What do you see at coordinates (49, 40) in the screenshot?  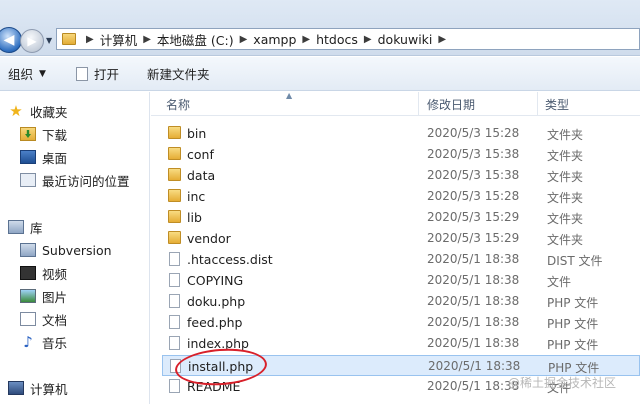 I see `recent-pages-dropdown-icon: ▼` at bounding box center [49, 40].